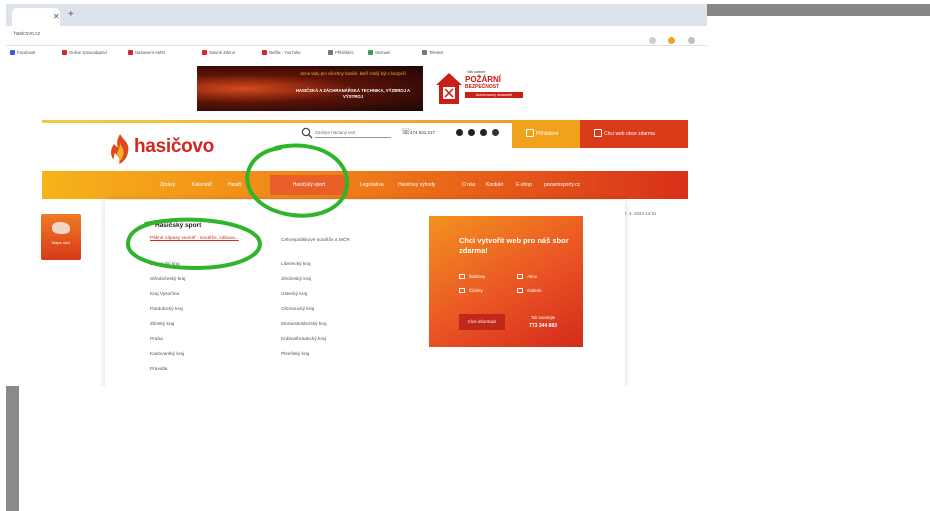 Image resolution: width=930 pixels, height=511 pixels. Describe the element at coordinates (514, 245) in the screenshot. I see `promo-title: Chci vytvořit web pro náš sbor zdarma!` at that location.